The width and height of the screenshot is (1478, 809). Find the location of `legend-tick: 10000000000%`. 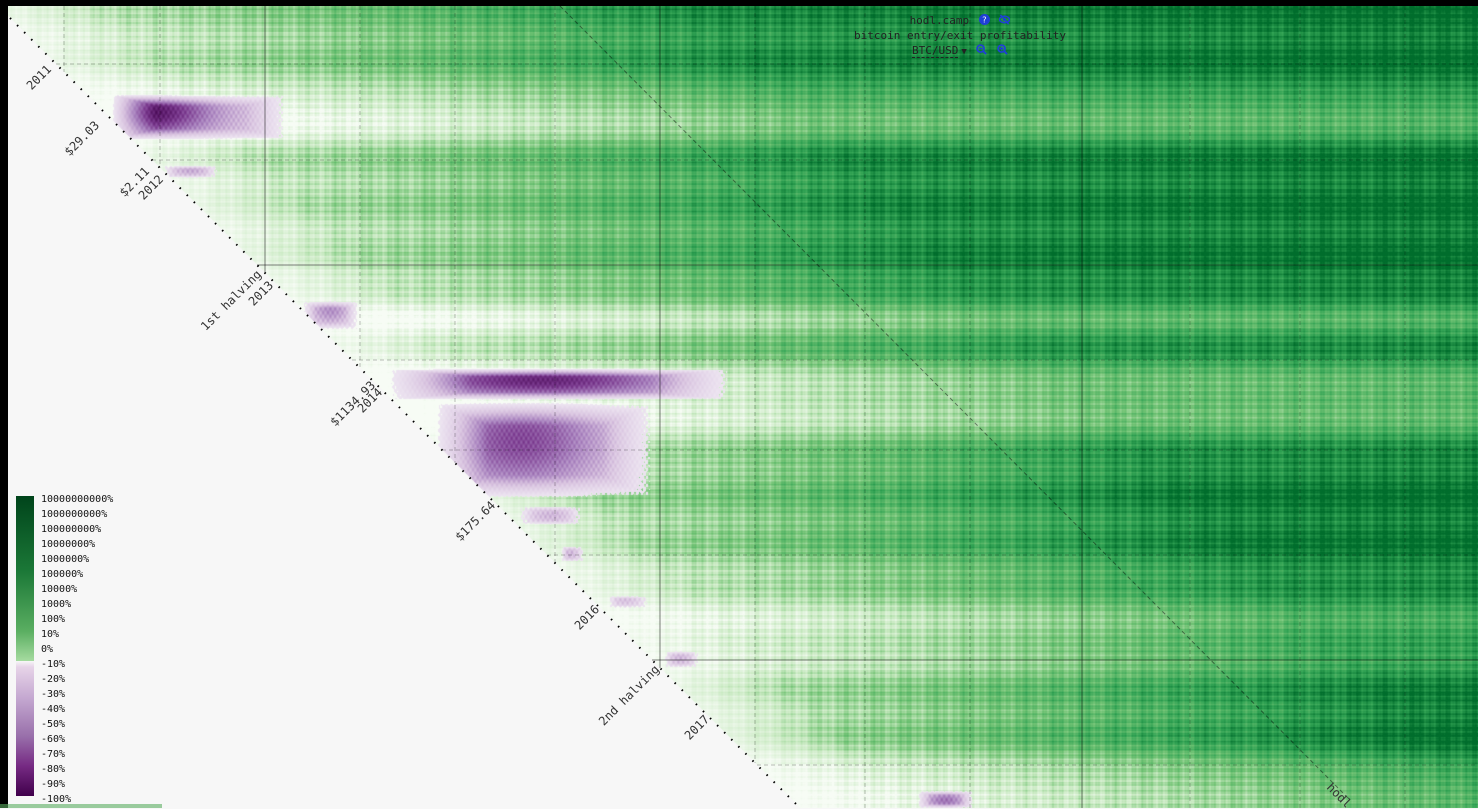

legend-tick: 10000000000% is located at coordinates (77, 499).